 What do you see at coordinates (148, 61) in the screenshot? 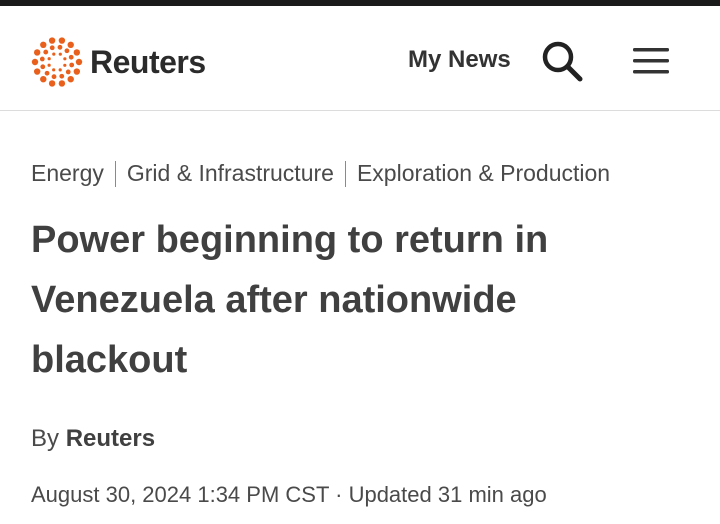
I see `brand-name: Reuters` at bounding box center [148, 61].